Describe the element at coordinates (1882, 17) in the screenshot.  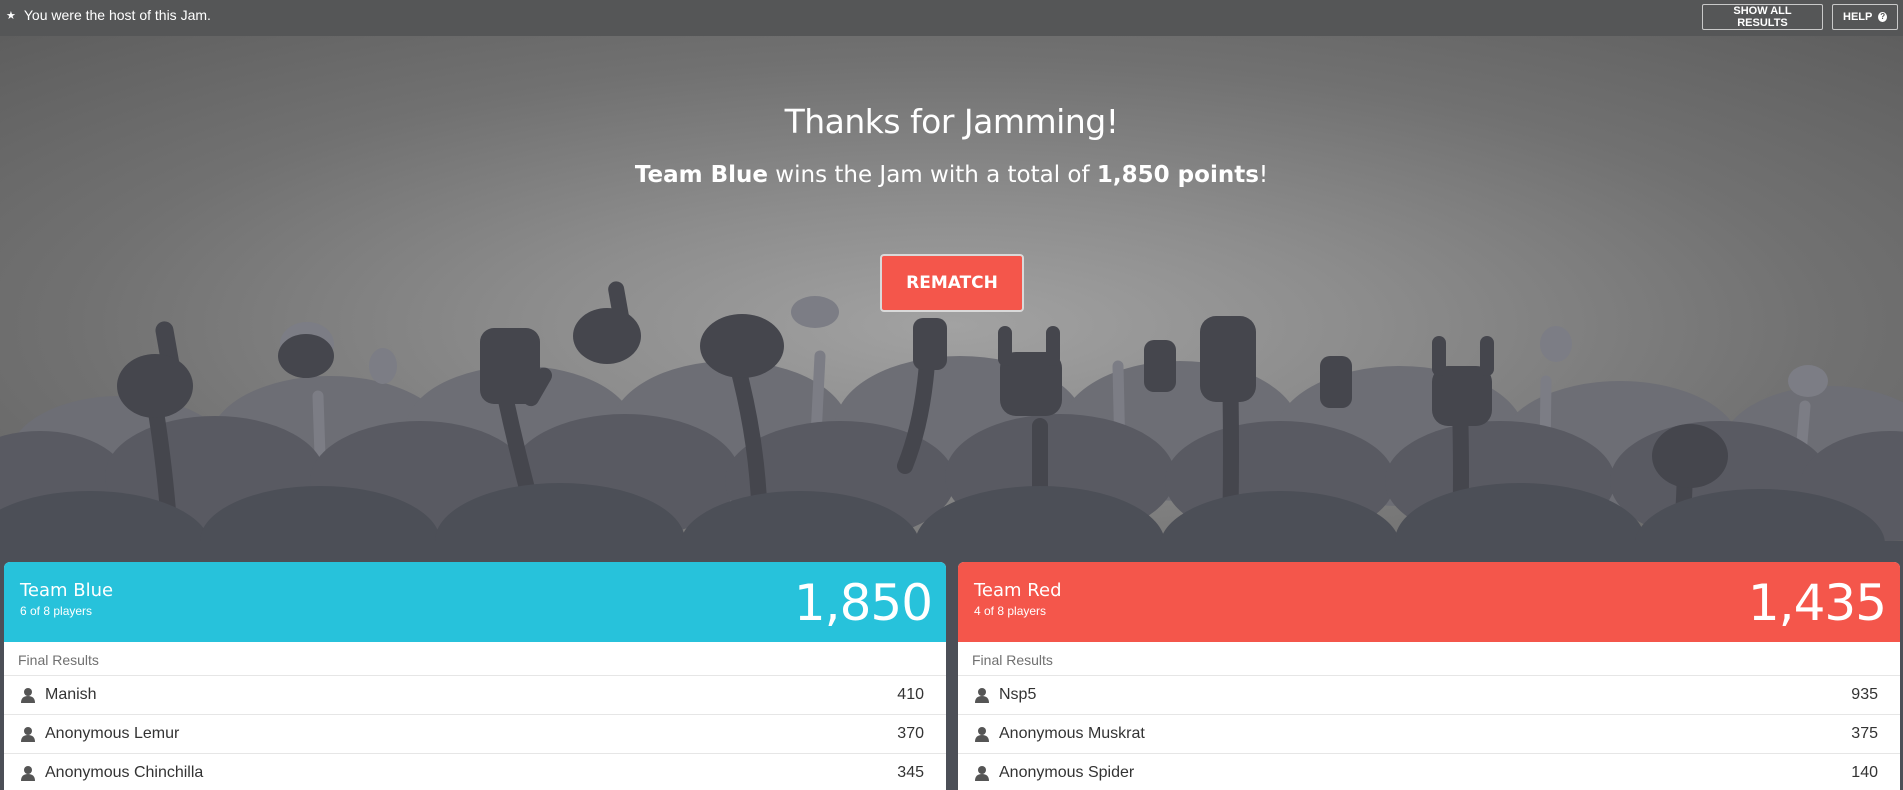
I see `question-circle-icon: ?` at that location.